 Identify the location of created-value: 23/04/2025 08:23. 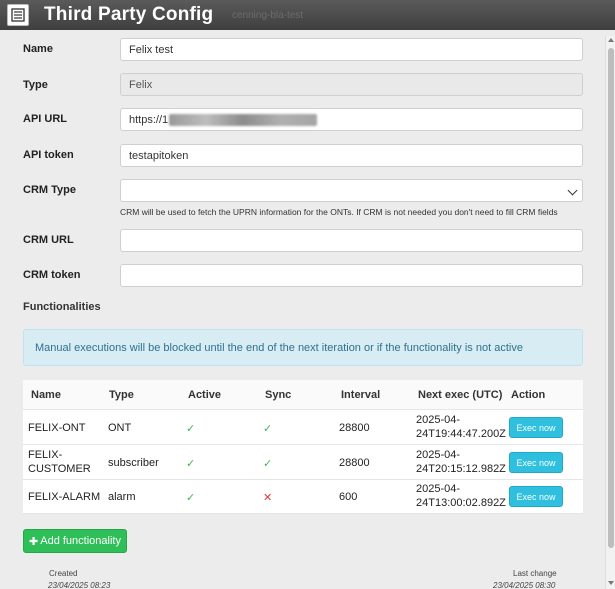
(79, 585).